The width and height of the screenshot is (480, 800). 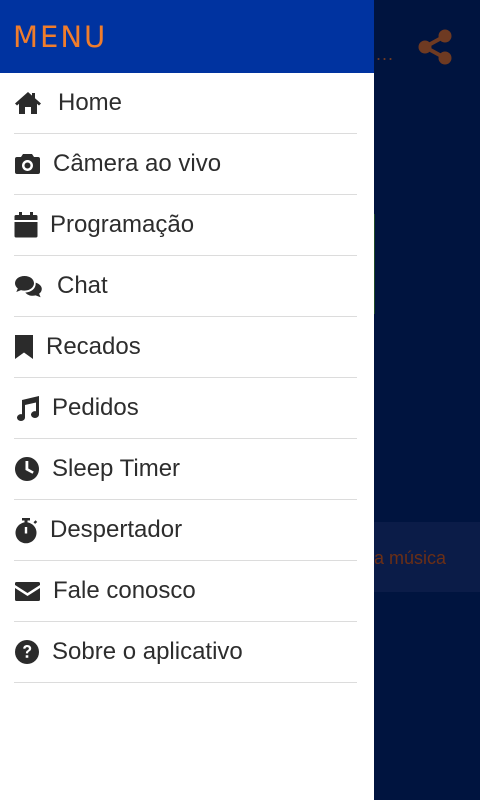 I want to click on menu-item-schedule: Programação, so click(x=185, y=225).